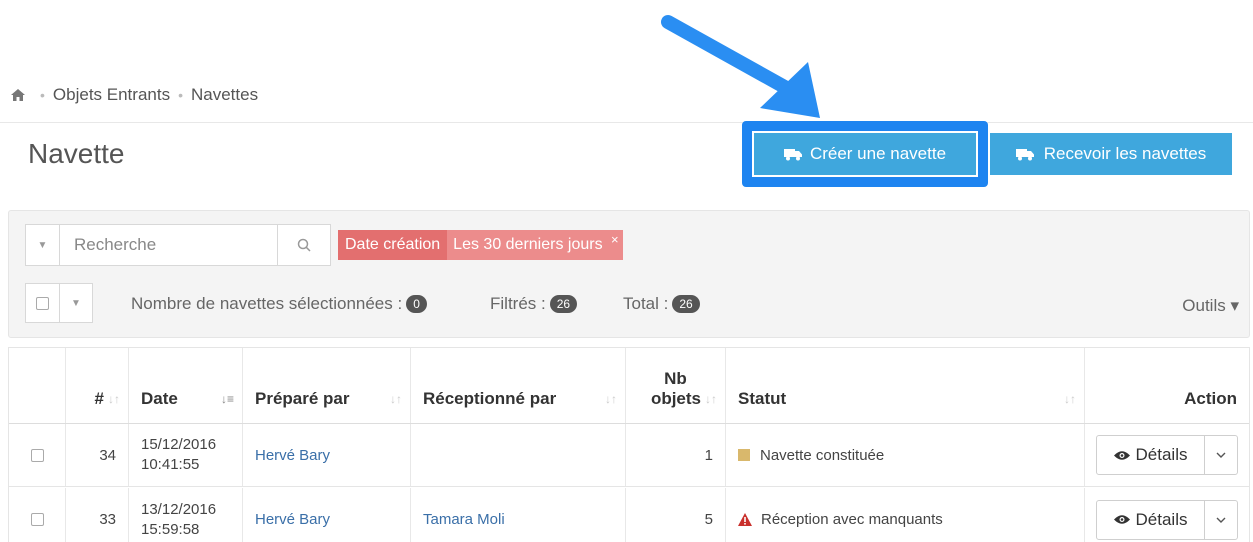  Describe the element at coordinates (745, 519) in the screenshot. I see `warning-icon` at that location.